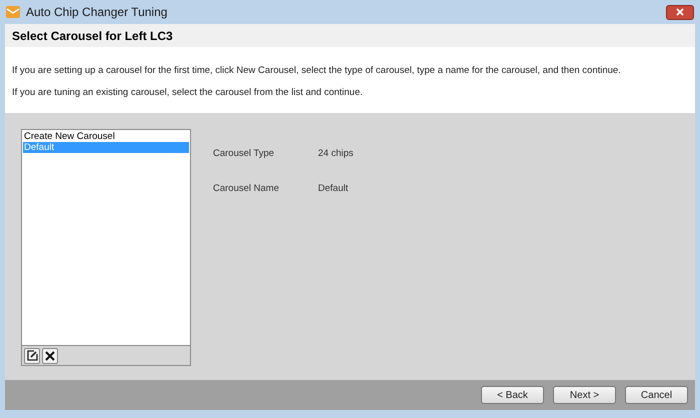 Image resolution: width=700 pixels, height=418 pixels. Describe the element at coordinates (97, 12) in the screenshot. I see `window-title: Auto Chip Changer Tuning` at that location.